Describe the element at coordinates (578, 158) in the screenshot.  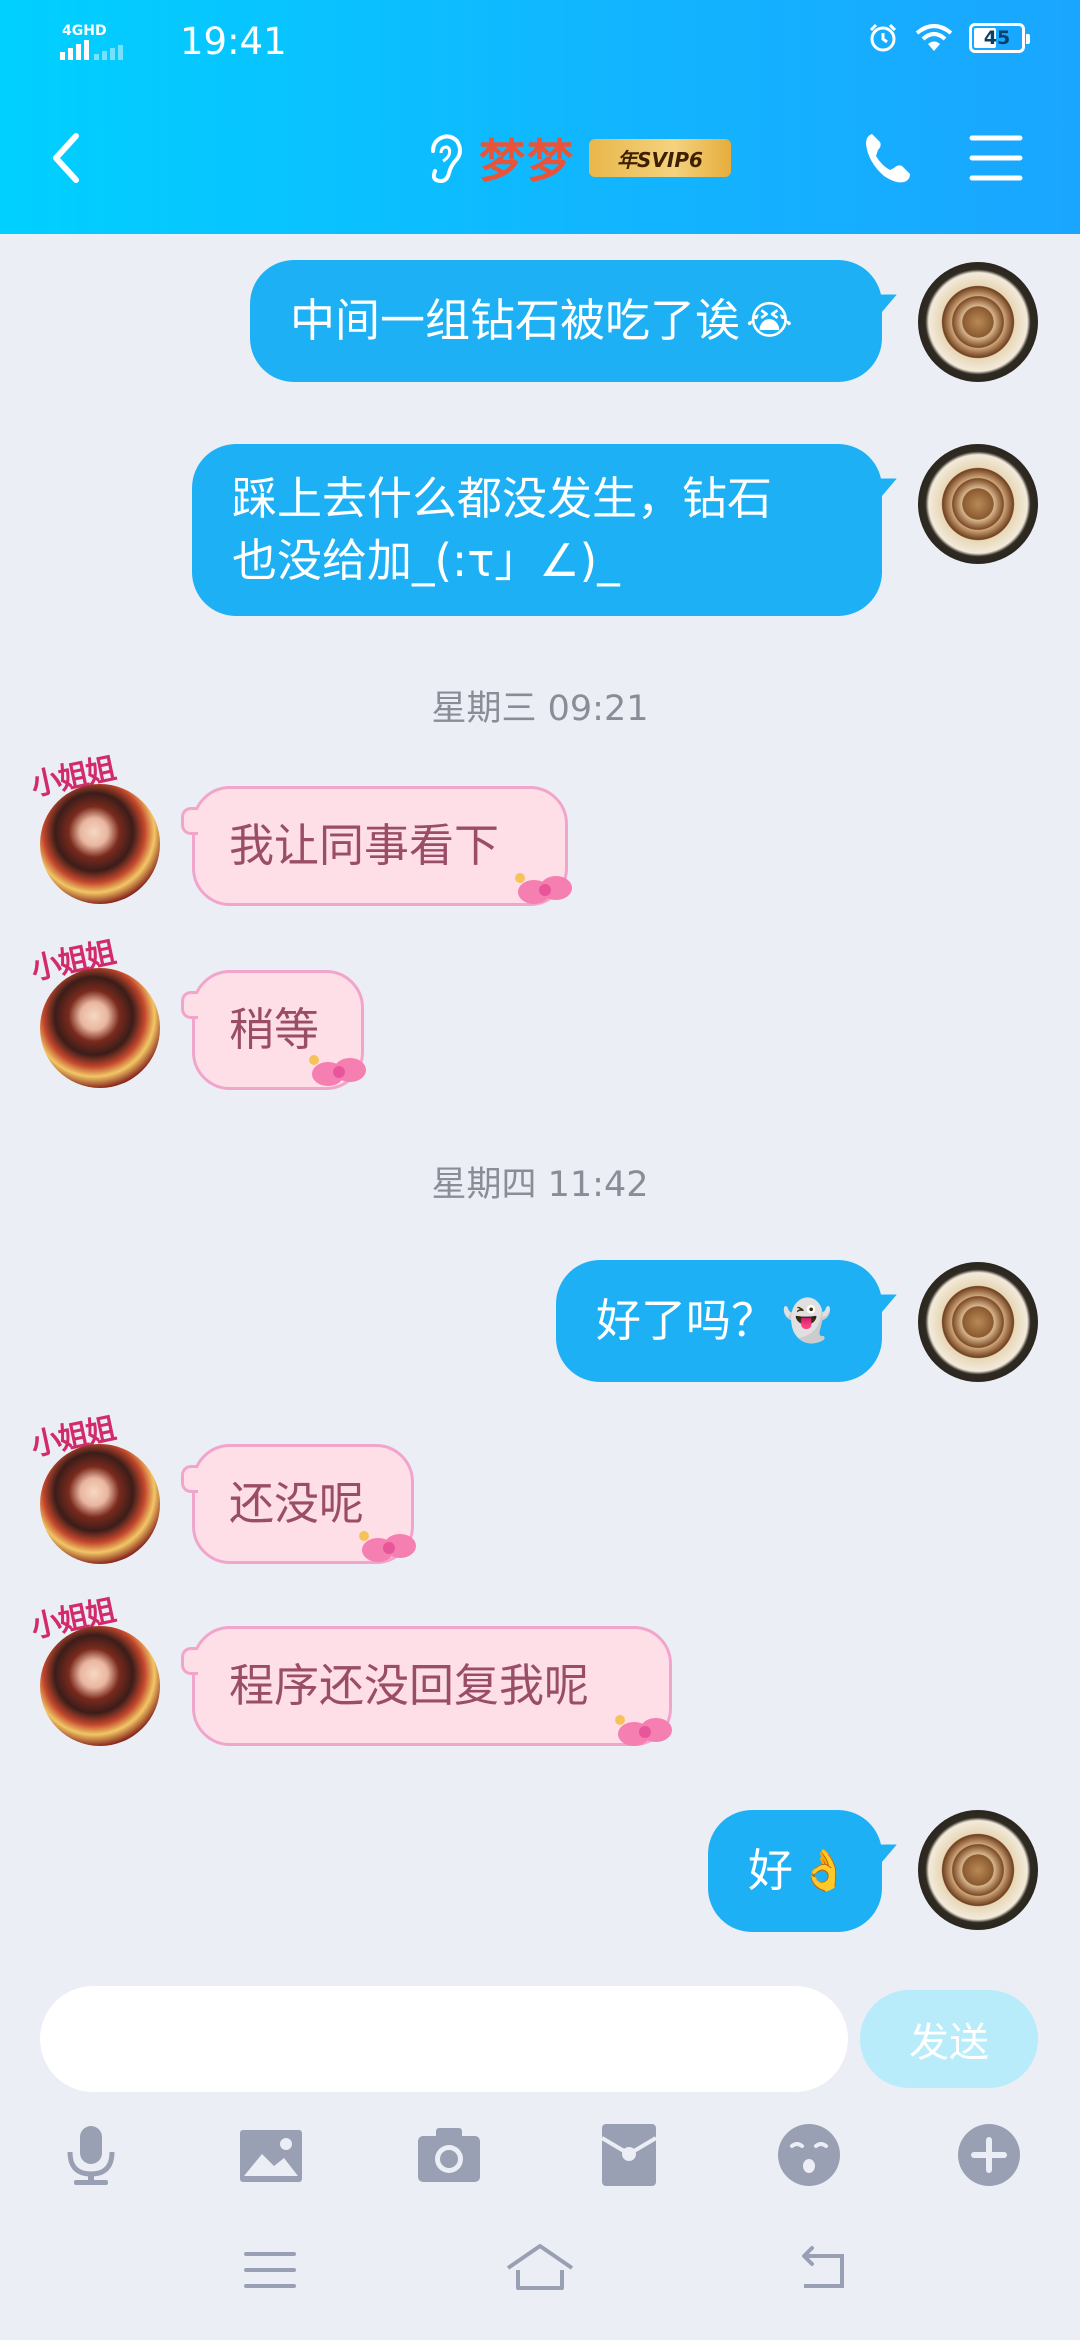
I see `chat-title-group: 梦梦 年SVIP6` at that location.